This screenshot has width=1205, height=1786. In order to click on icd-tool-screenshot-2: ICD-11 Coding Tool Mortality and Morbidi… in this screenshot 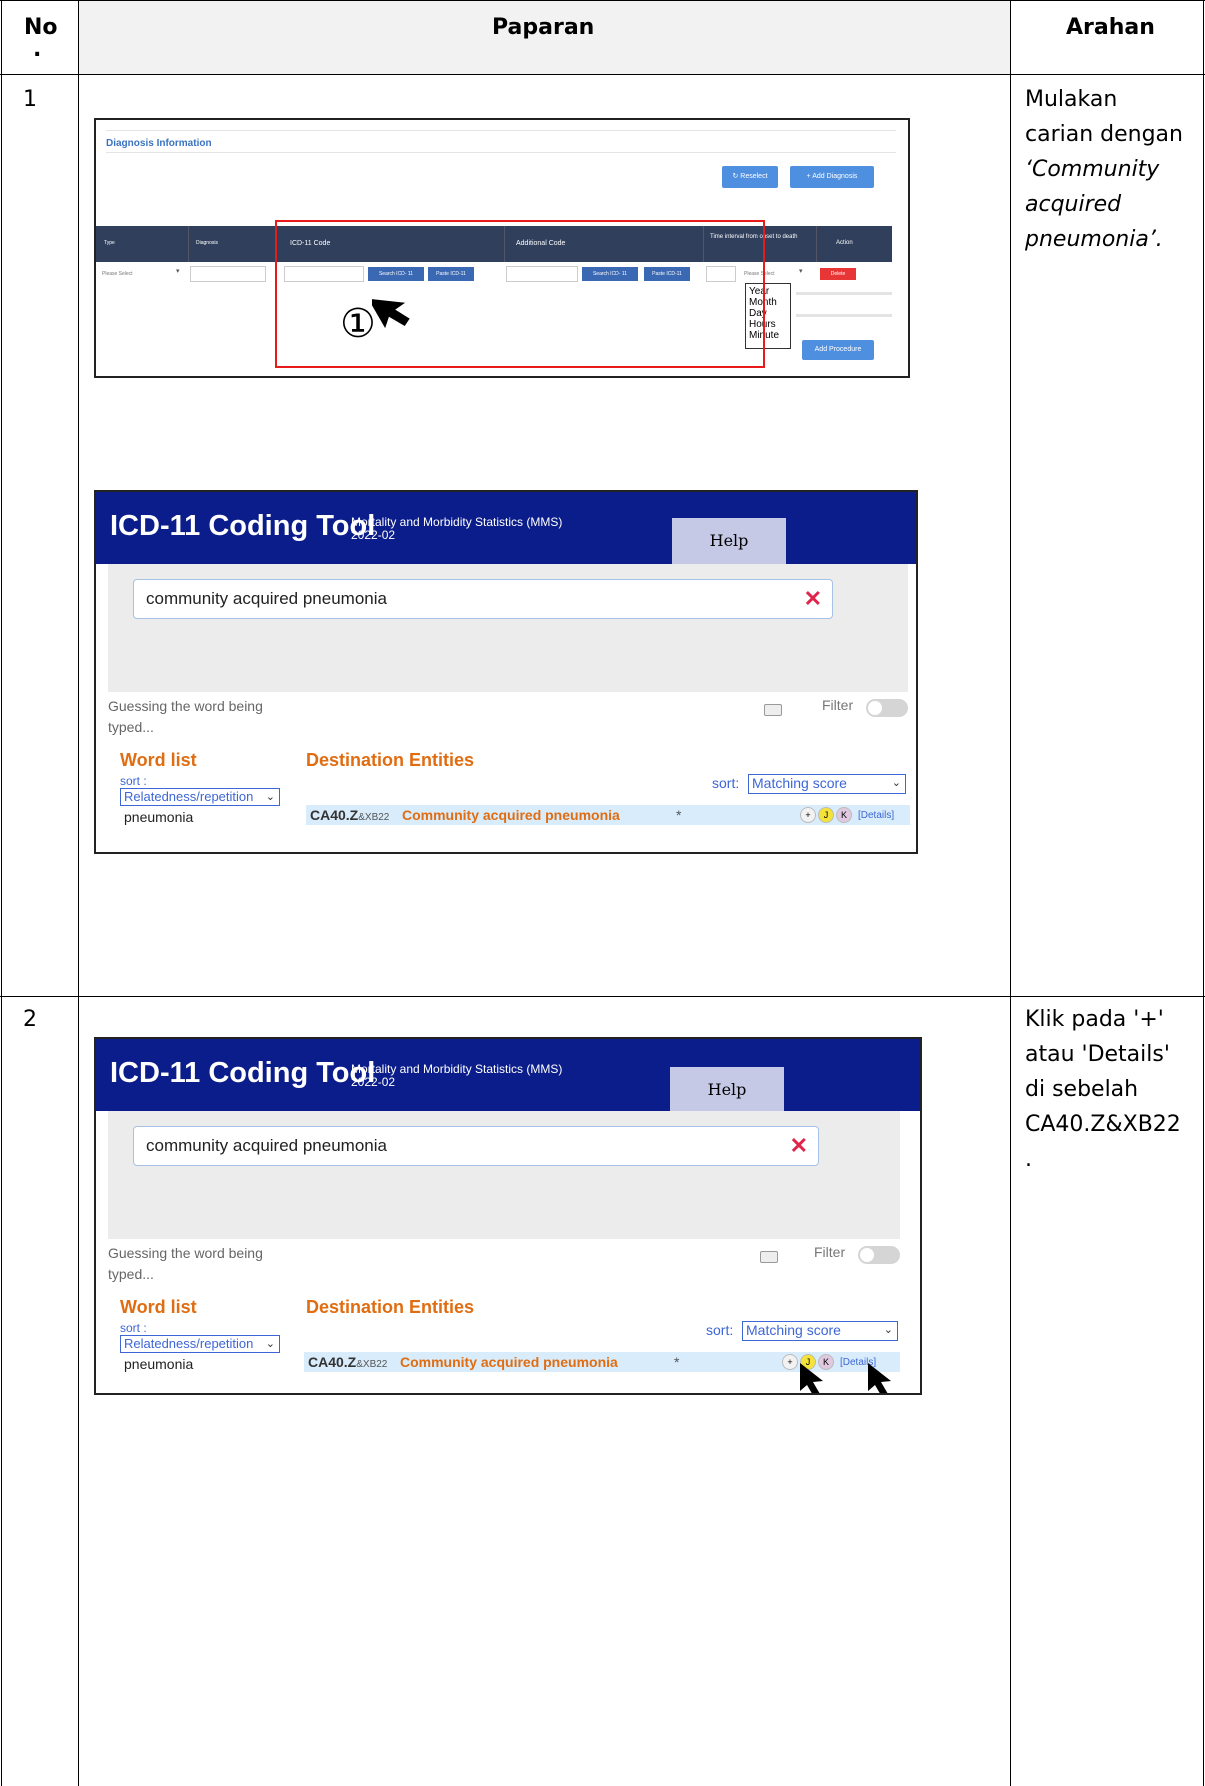, I will do `click(508, 1216)`.